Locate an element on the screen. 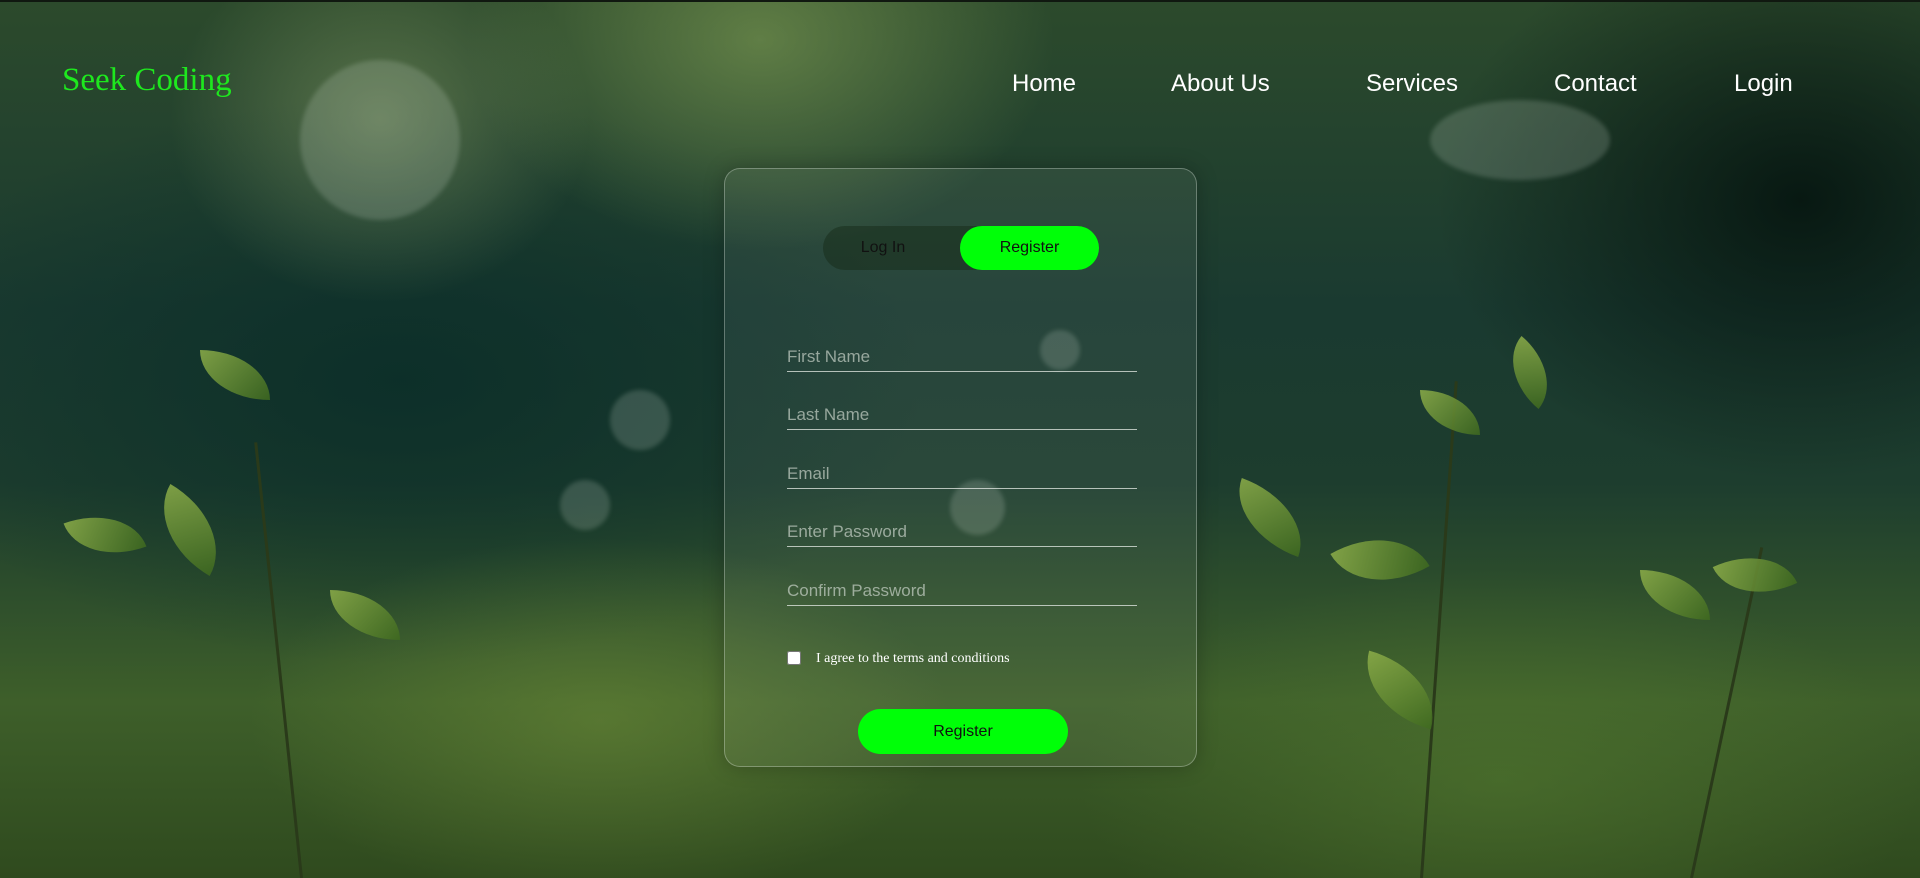 This screenshot has height=878, width=1920. nav-home: Home is located at coordinates (1044, 84).